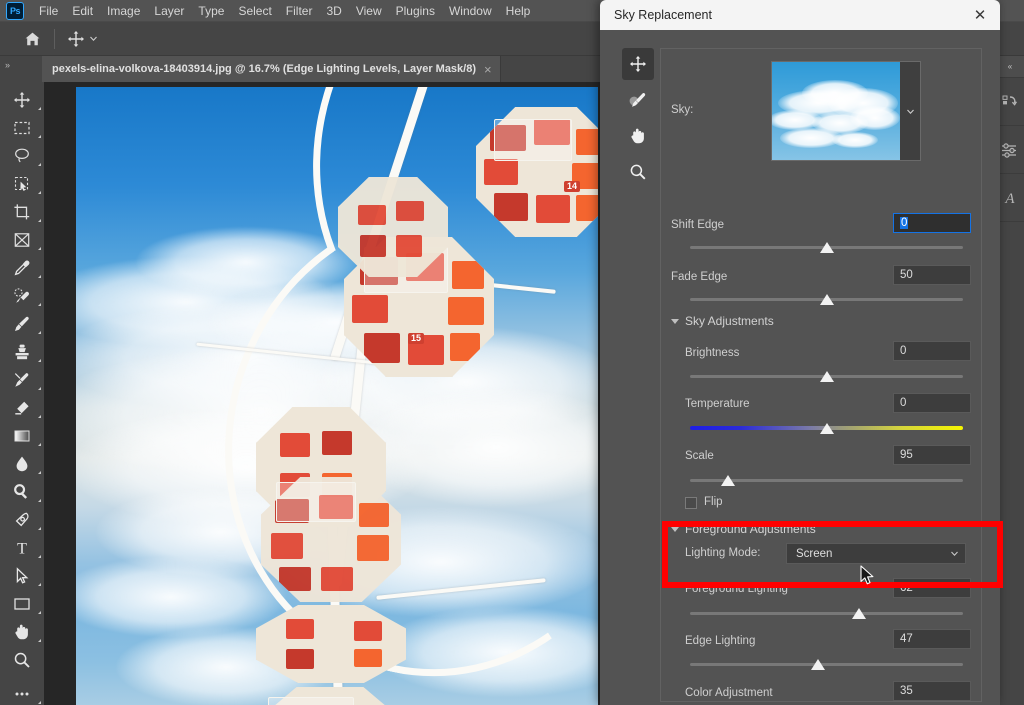 The height and width of the screenshot is (705, 1024). Describe the element at coordinates (7, 65) in the screenshot. I see `panel-expand-icon: »` at that location.